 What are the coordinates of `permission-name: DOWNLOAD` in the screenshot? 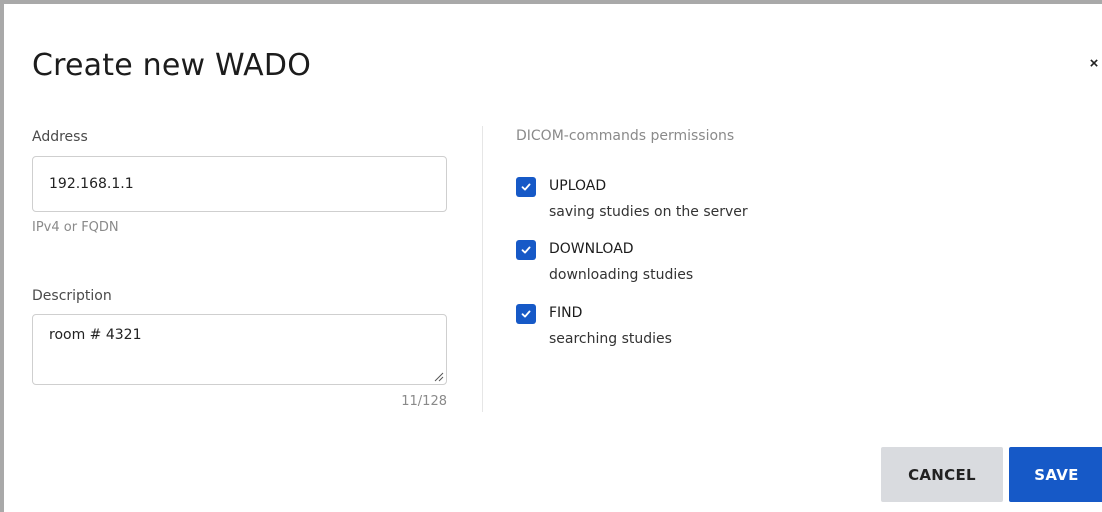 It's located at (591, 249).